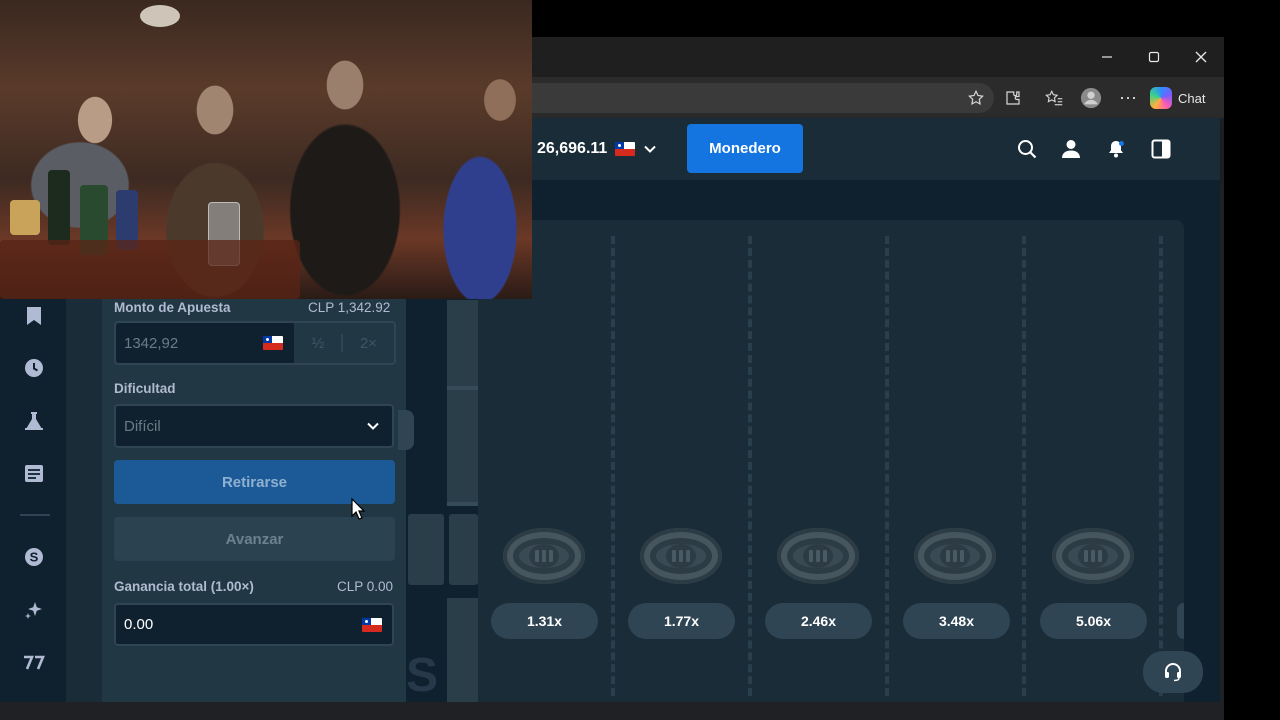  Describe the element at coordinates (1154, 57) in the screenshot. I see `maximize-icon` at that location.